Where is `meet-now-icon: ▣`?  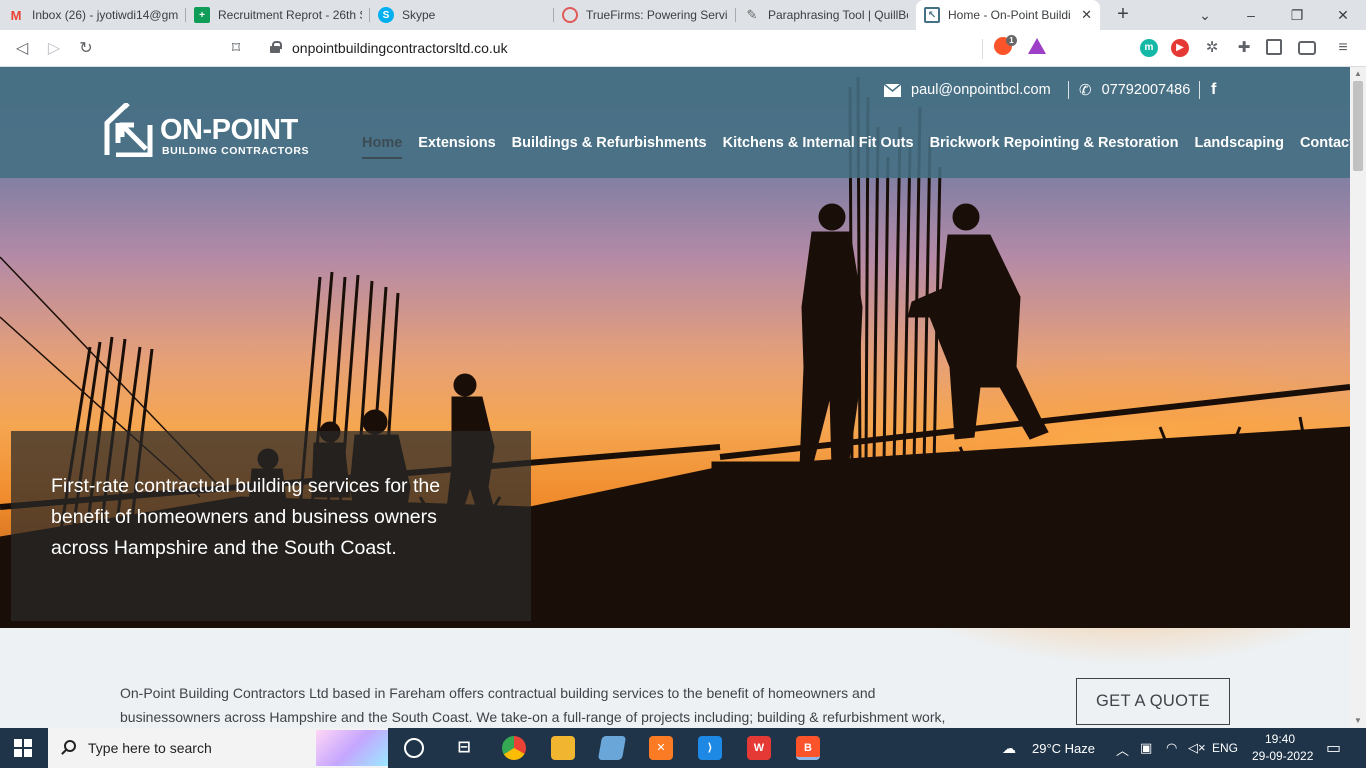
meet-now-icon: ▣ is located at coordinates (1146, 748).